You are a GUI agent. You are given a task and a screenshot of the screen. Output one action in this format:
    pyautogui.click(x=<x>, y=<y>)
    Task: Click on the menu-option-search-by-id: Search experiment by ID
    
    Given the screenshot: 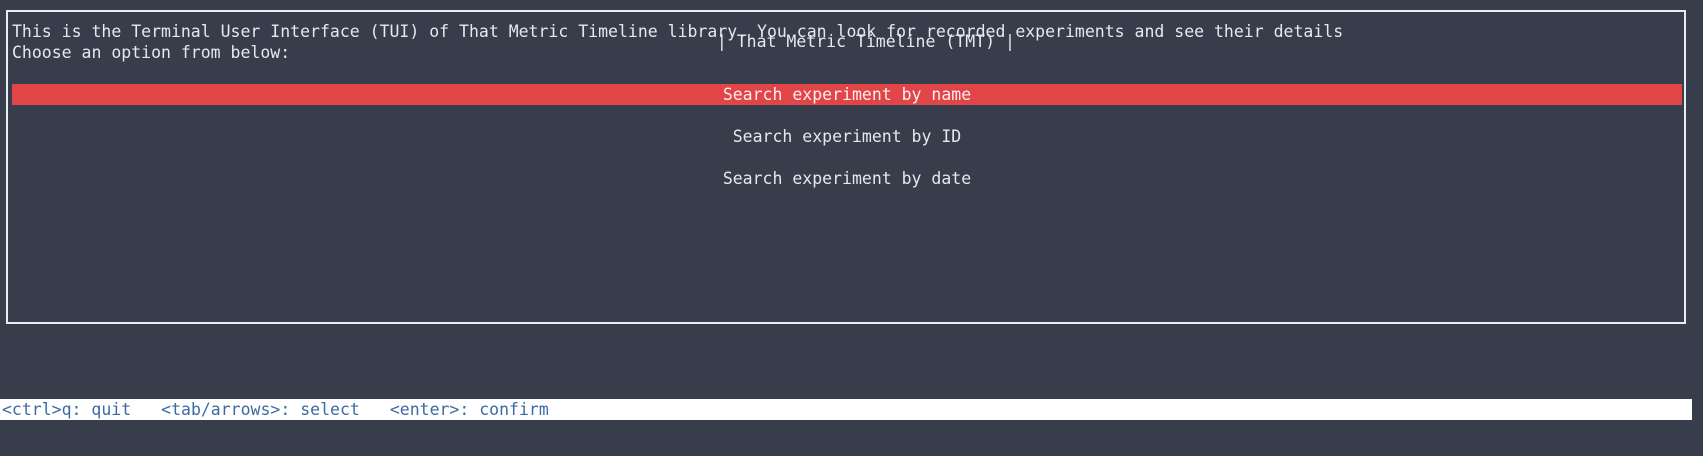 What is the action you would take?
    pyautogui.click(x=847, y=136)
    